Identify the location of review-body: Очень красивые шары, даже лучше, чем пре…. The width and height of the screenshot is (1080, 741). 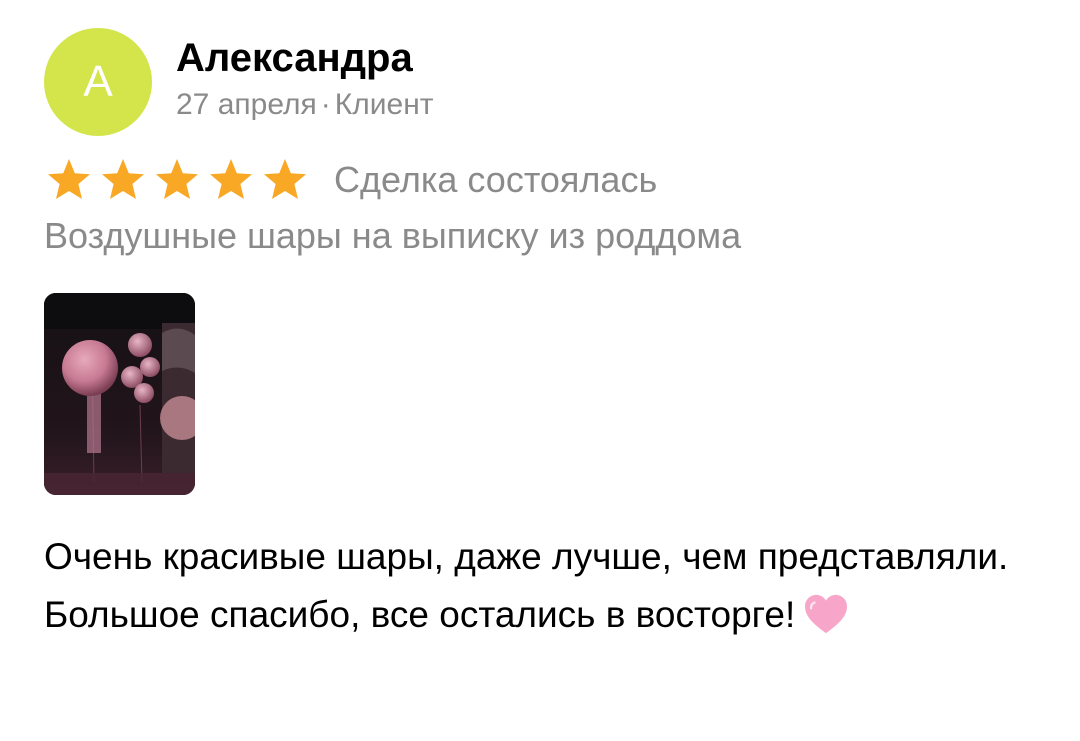
(526, 585).